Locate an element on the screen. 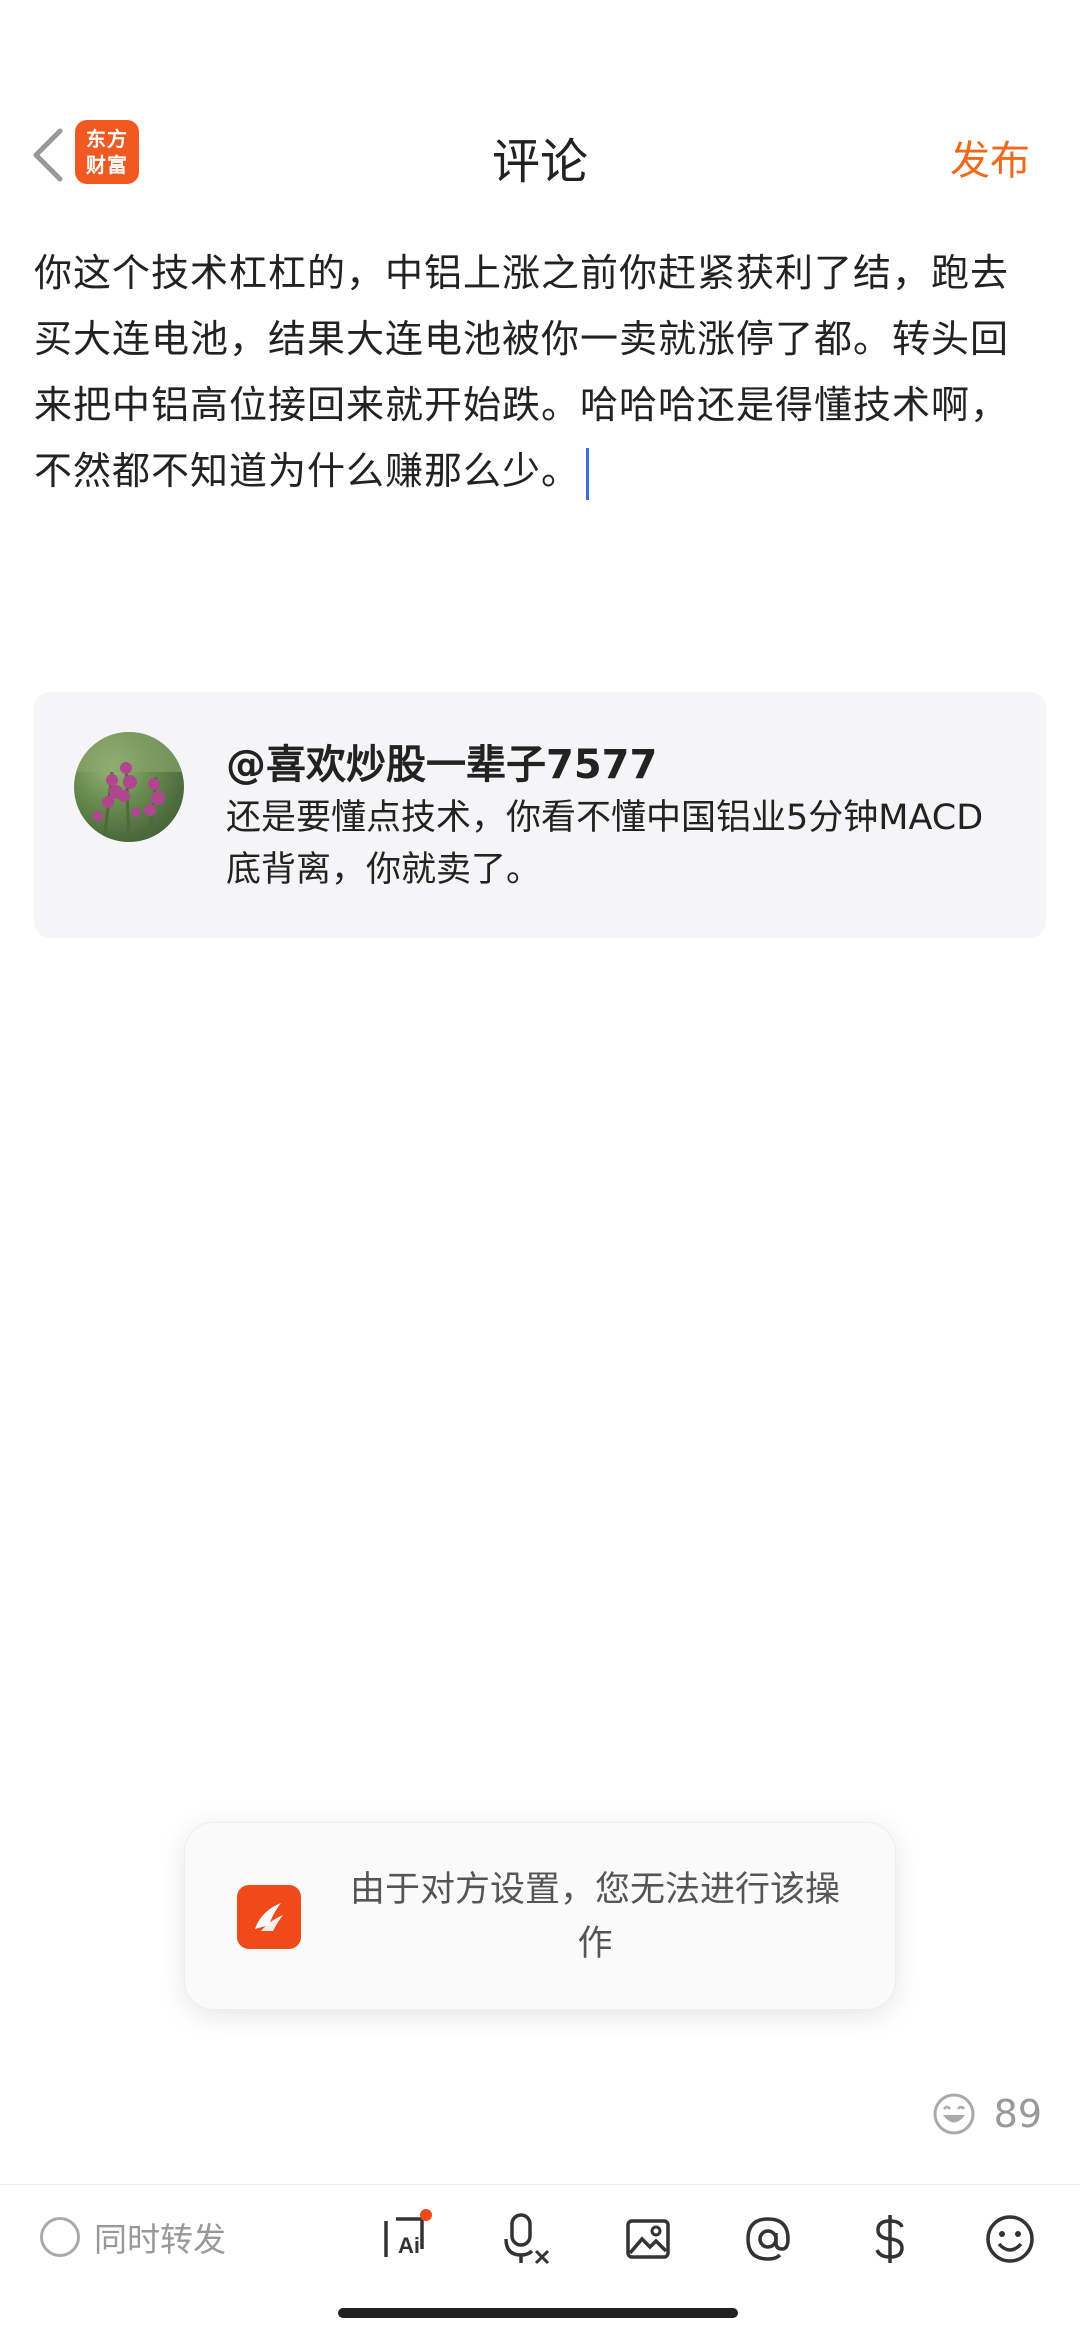 This screenshot has width=1080, height=2340. avatar is located at coordinates (129, 787).